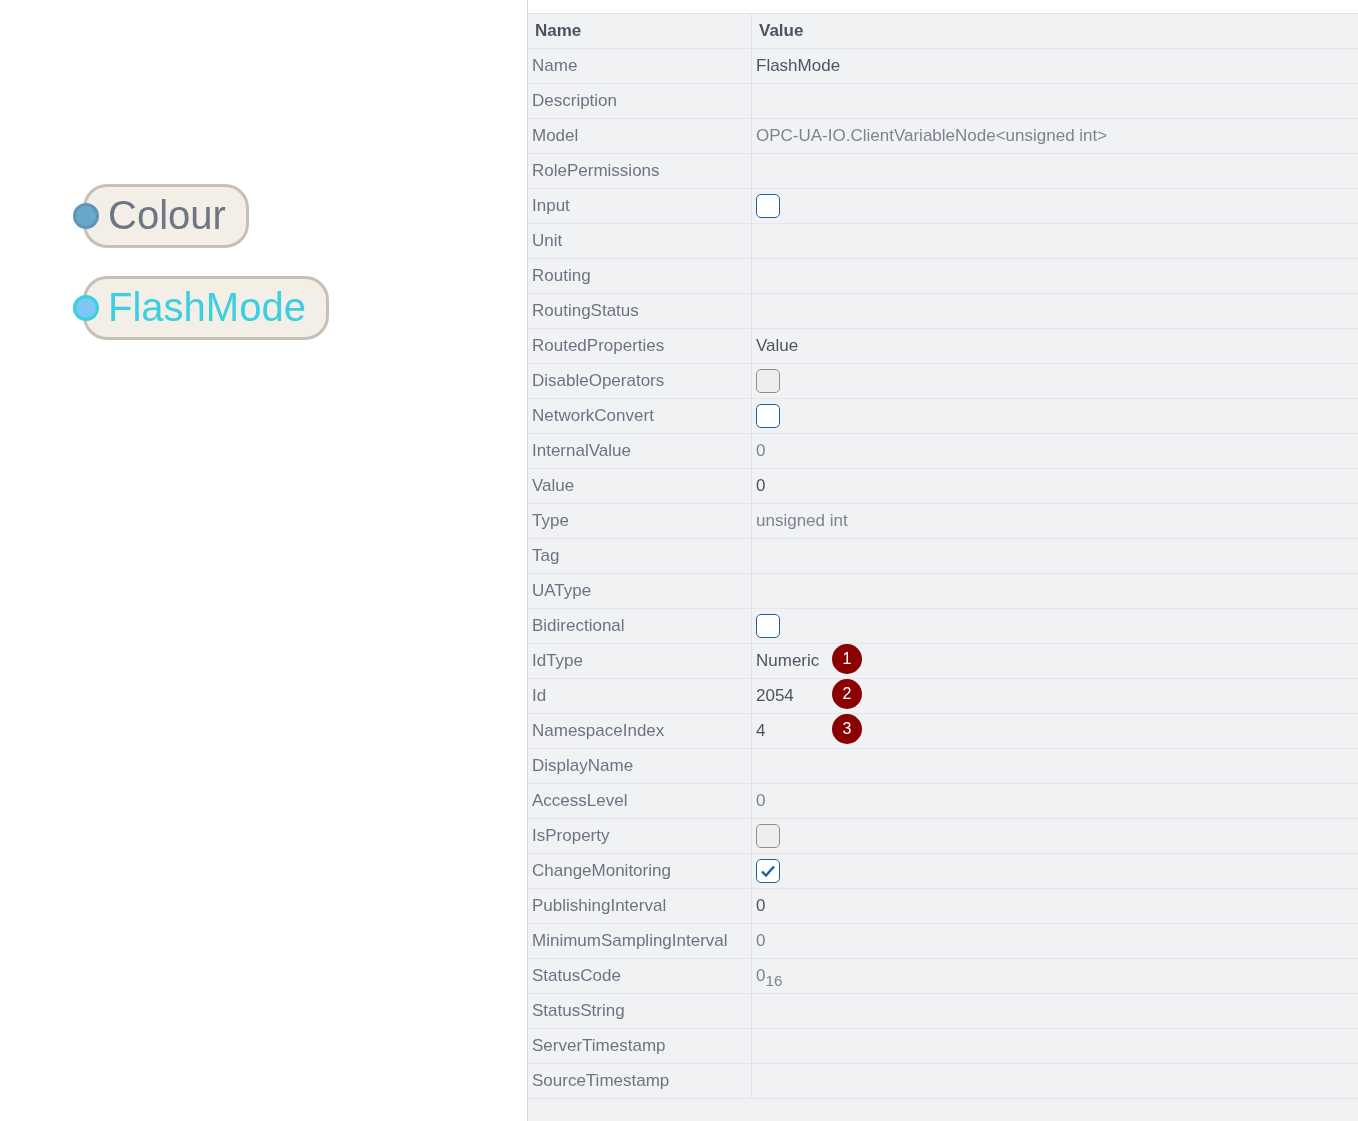 This screenshot has height=1121, width=1358. I want to click on property-name: Routing, so click(561, 276).